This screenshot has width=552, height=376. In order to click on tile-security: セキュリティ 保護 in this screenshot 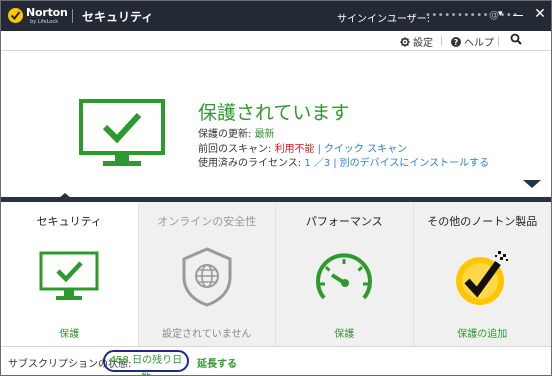, I will do `click(70, 274)`.